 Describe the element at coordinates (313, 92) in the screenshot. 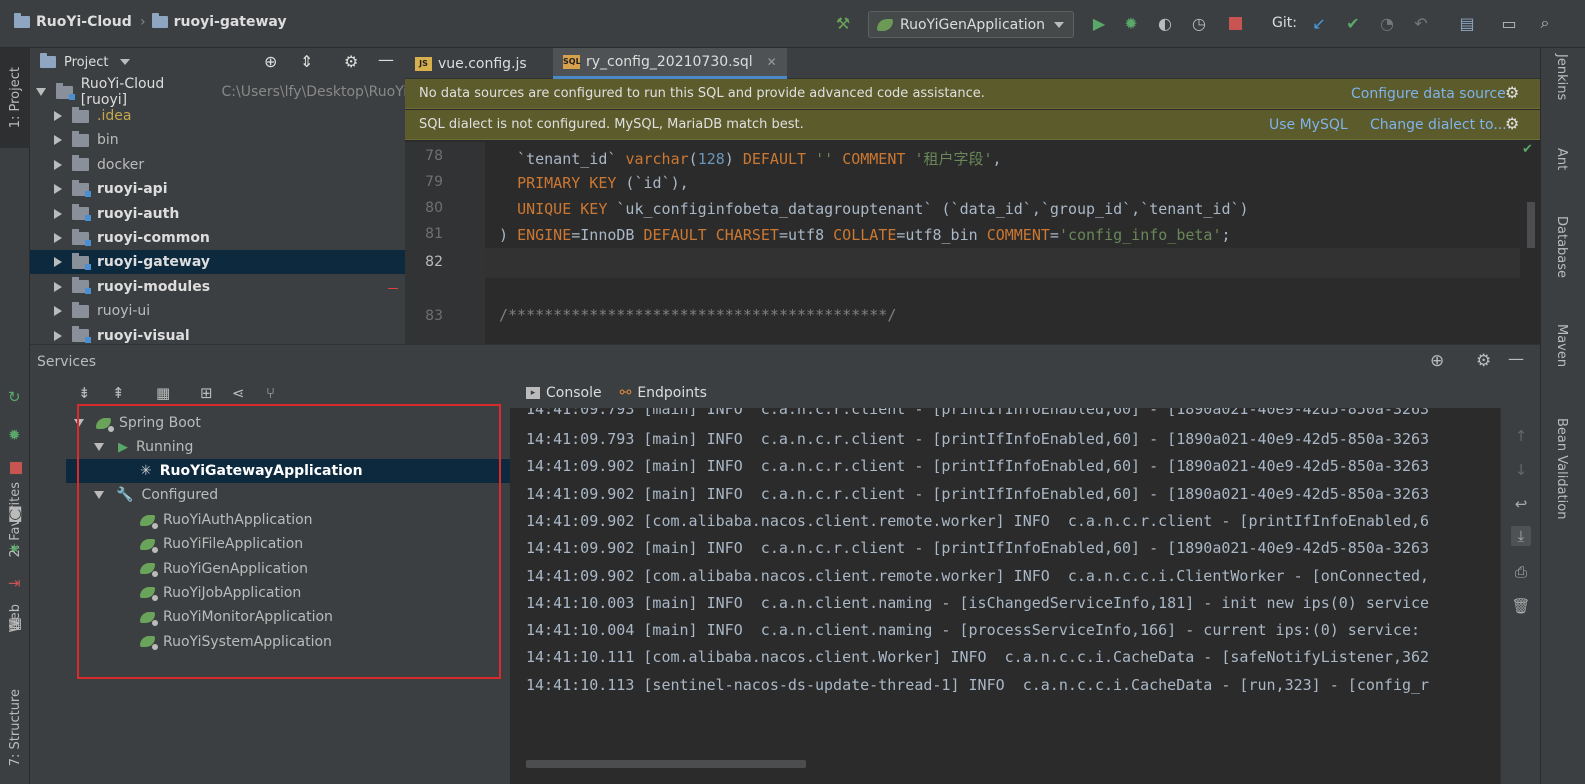

I see `project-root-path: C:\Users\lfy\Desktop\RuoYi` at that location.